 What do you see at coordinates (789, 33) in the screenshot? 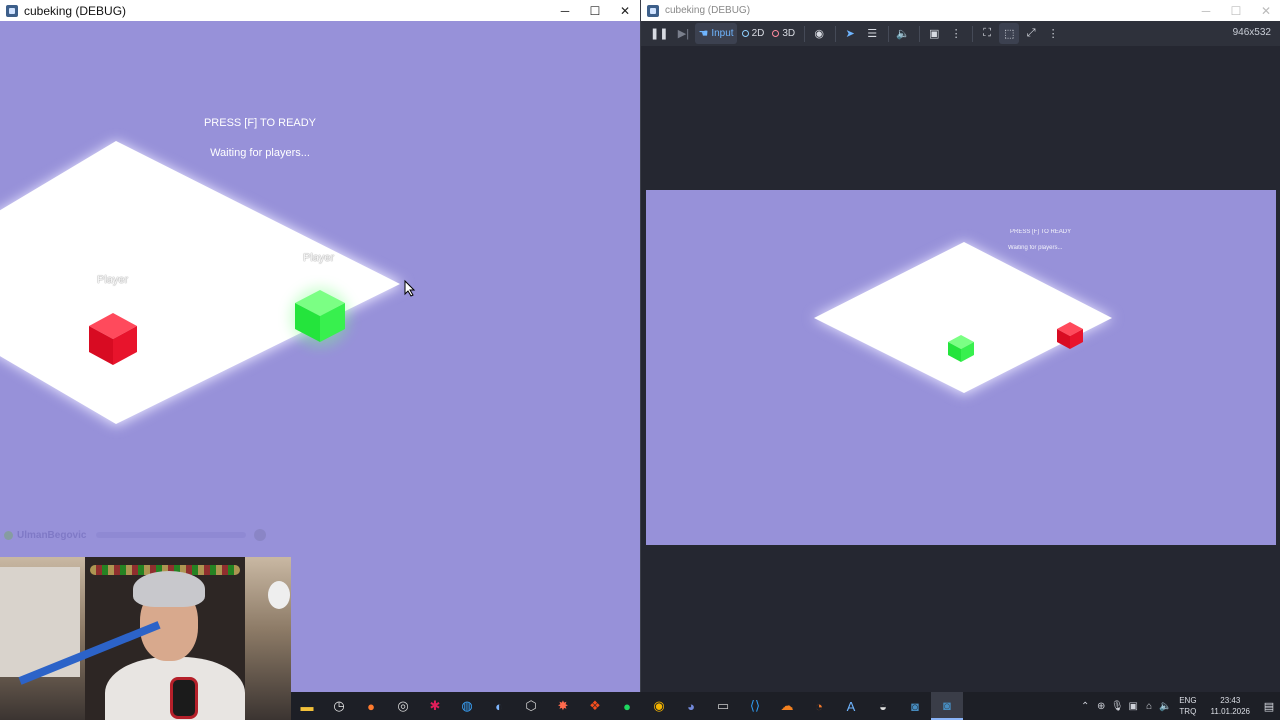
I see `mode-3d-label: 3D` at bounding box center [789, 33].